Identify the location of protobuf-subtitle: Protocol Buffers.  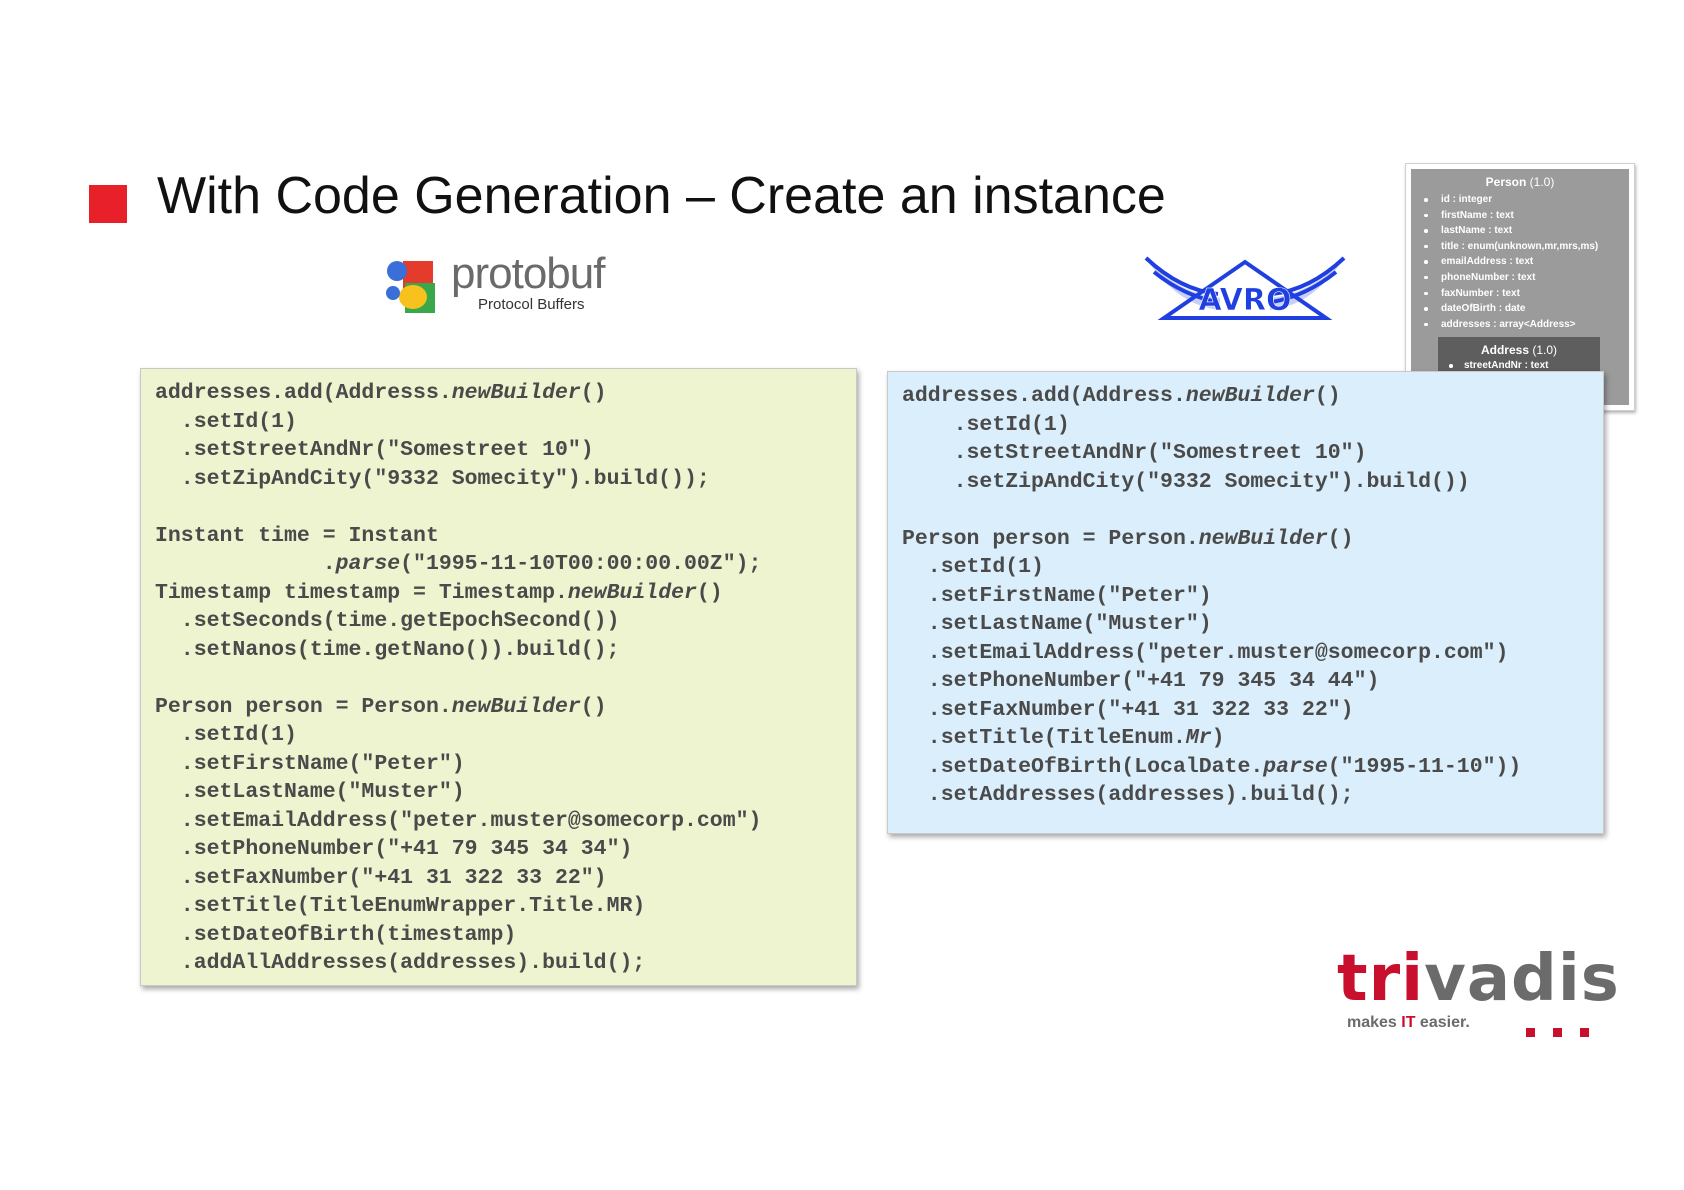
(531, 304).